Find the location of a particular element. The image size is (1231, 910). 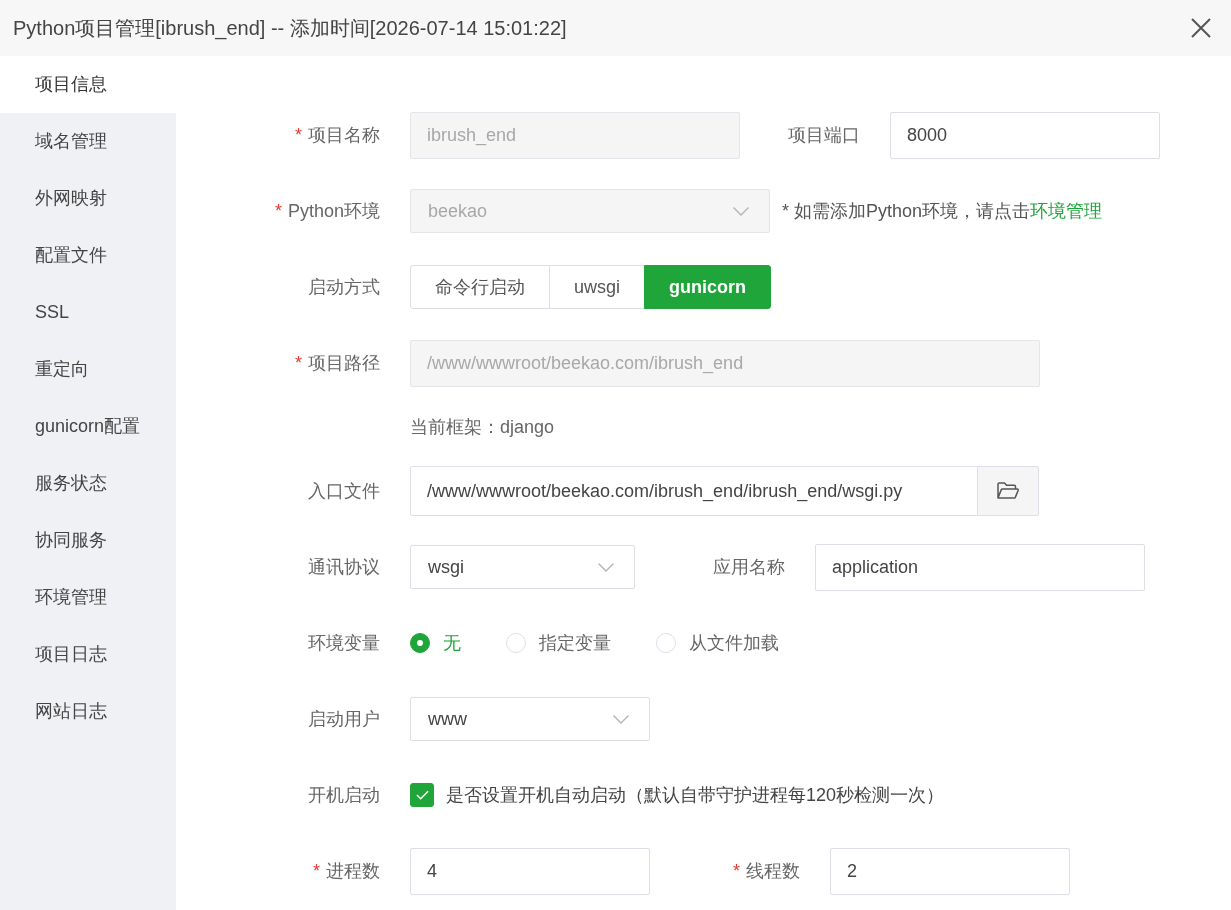

text-input: 4 is located at coordinates (530, 871).